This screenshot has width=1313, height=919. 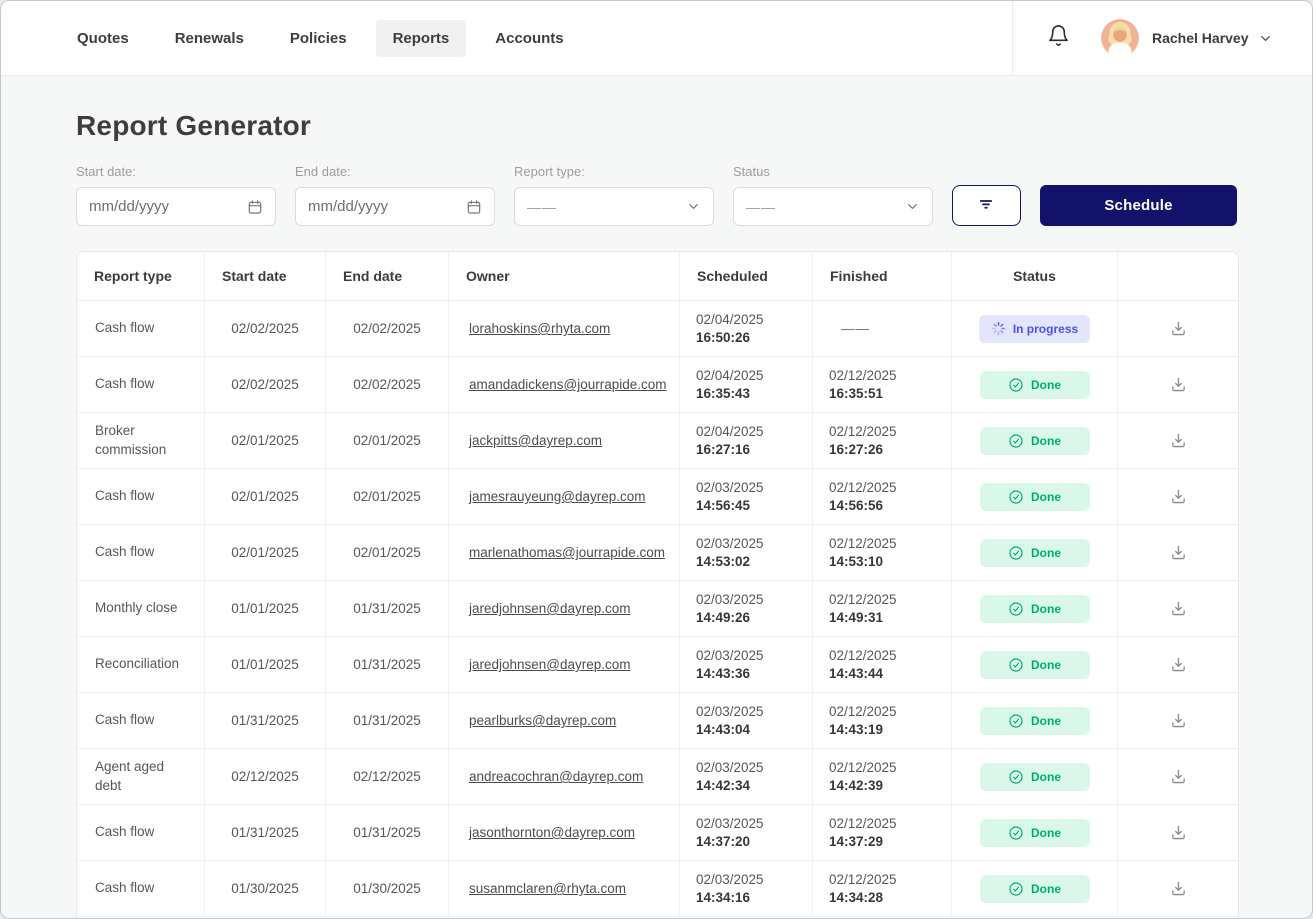 I want to click on scheduled-cell: 02/04/2025 16:35:43, so click(x=746, y=384).